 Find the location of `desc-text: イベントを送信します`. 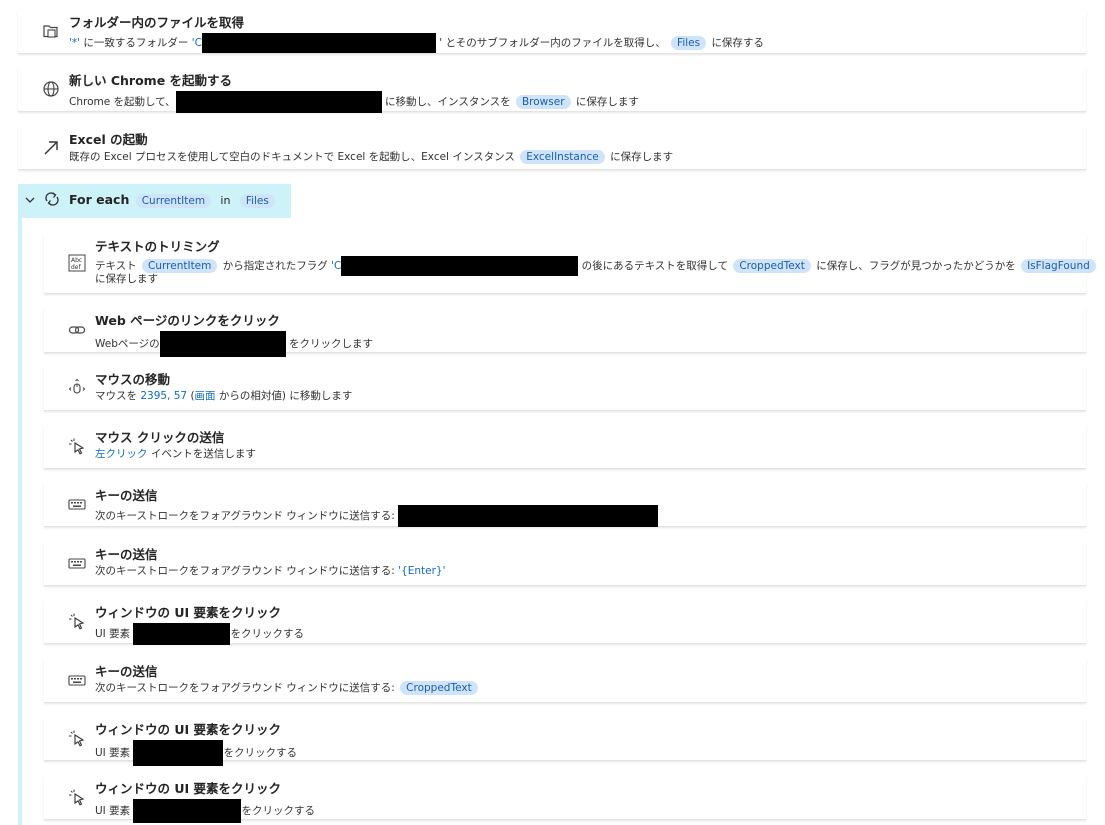

desc-text: イベントを送信します is located at coordinates (201, 454).